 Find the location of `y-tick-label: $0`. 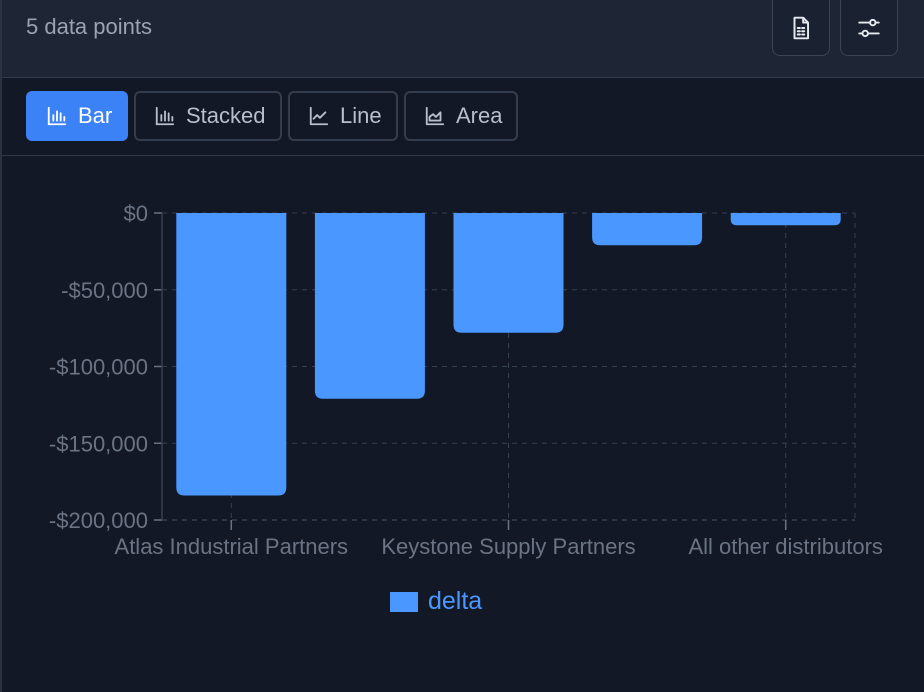

y-tick-label: $0 is located at coordinates (136, 213).